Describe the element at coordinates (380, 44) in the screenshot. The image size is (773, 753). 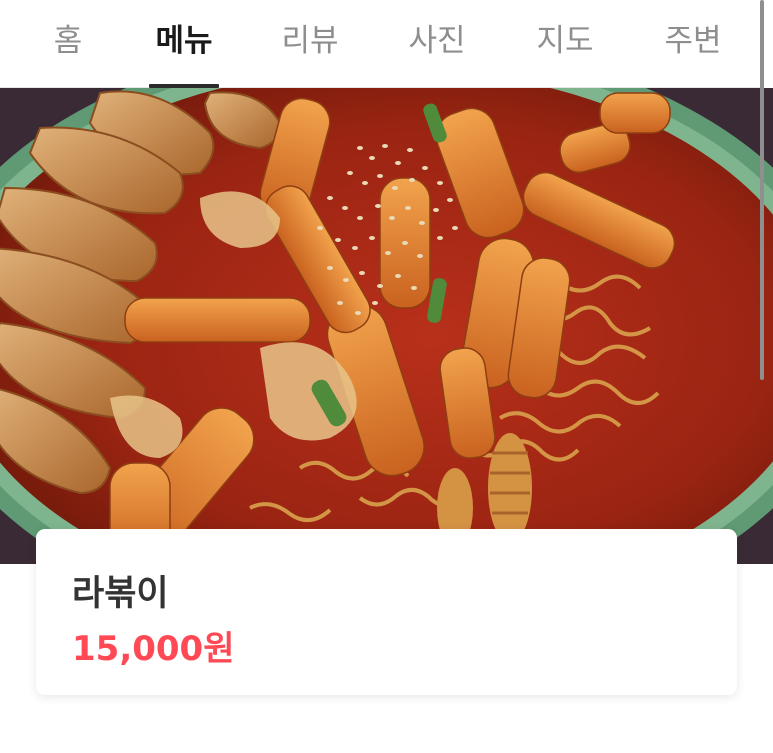
I see `tab-bar: 홈 메뉴 리뷰 사진 지도 주변` at that location.